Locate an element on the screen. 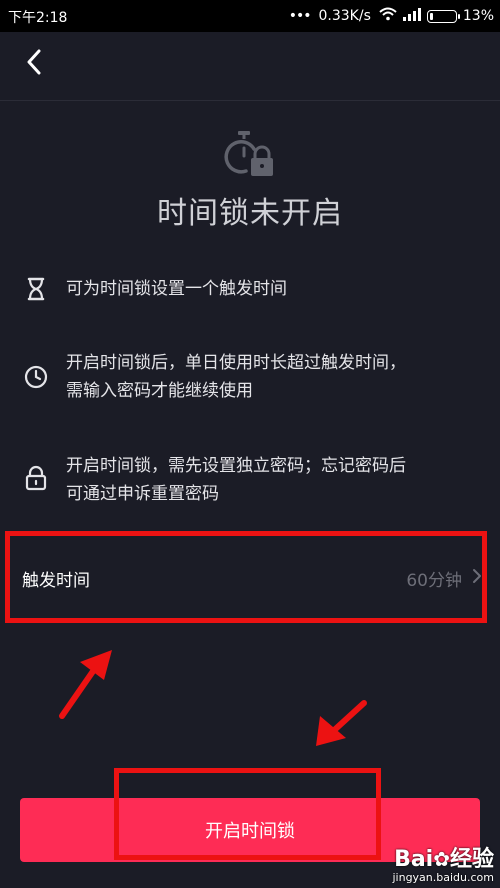 The width and height of the screenshot is (500, 888). status-right: ••• 0.33K/s 13% is located at coordinates (391, 16).